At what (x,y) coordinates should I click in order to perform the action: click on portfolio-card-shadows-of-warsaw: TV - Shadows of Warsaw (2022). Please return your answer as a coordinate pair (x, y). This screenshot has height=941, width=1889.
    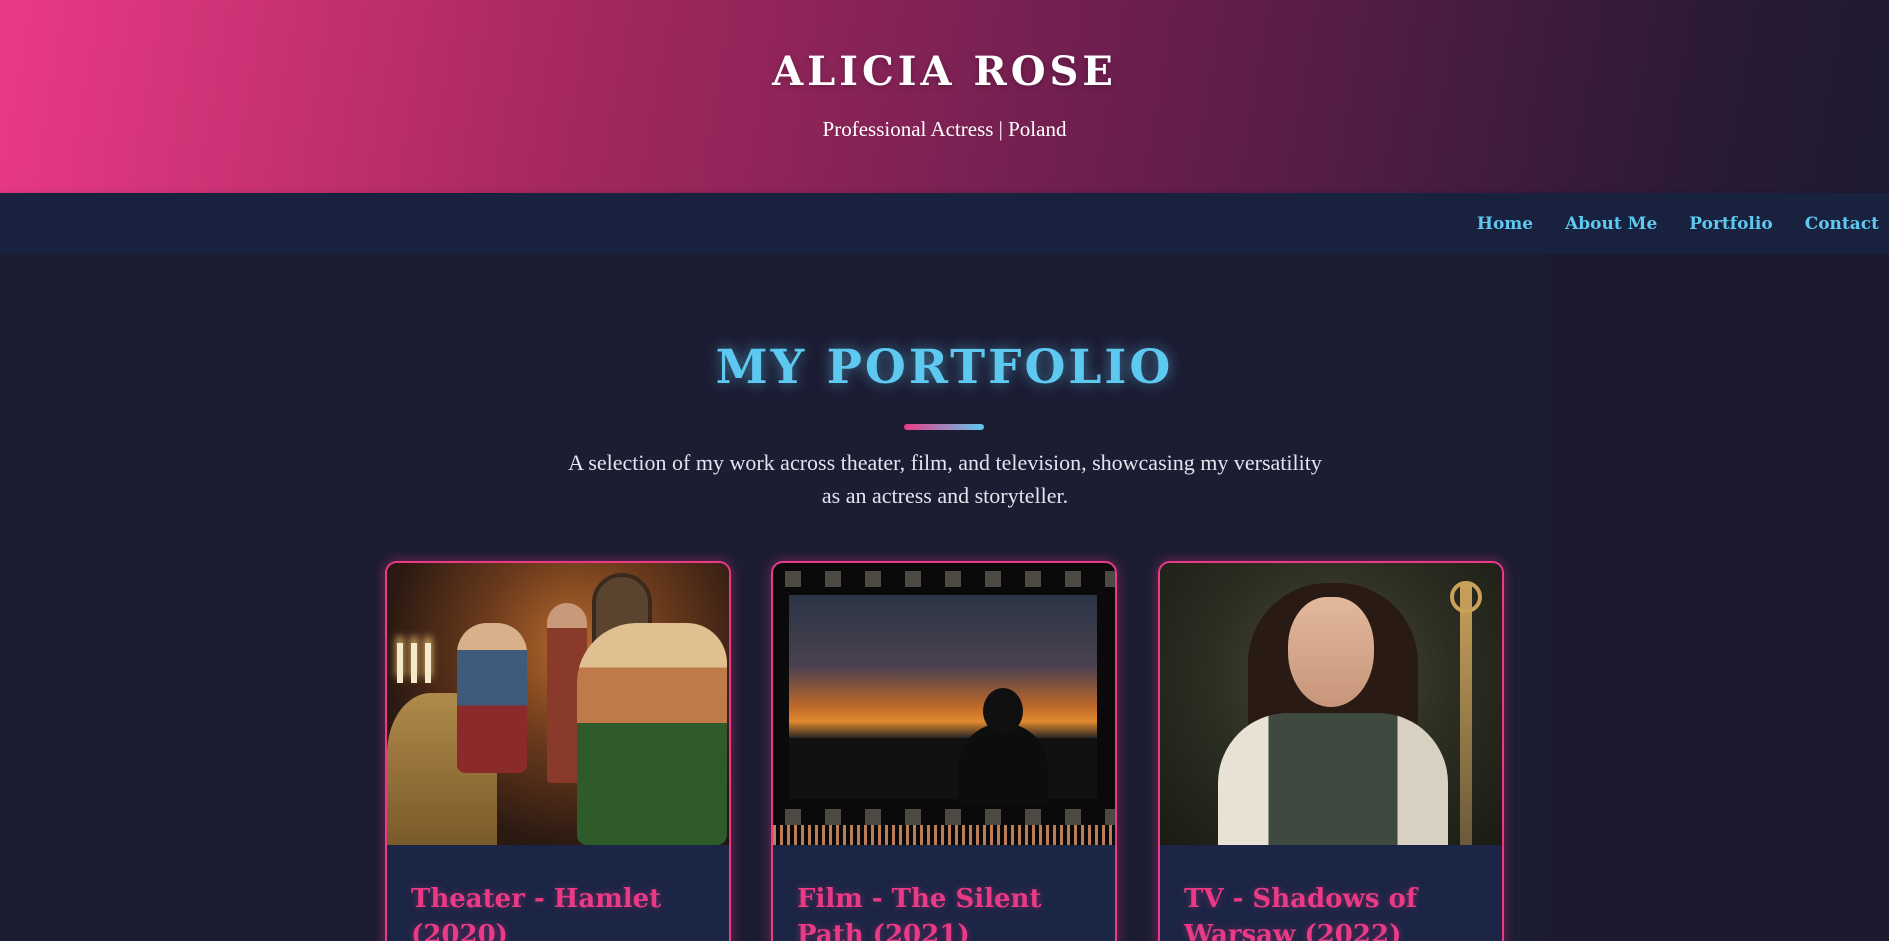
    Looking at the image, I should click on (1331, 751).